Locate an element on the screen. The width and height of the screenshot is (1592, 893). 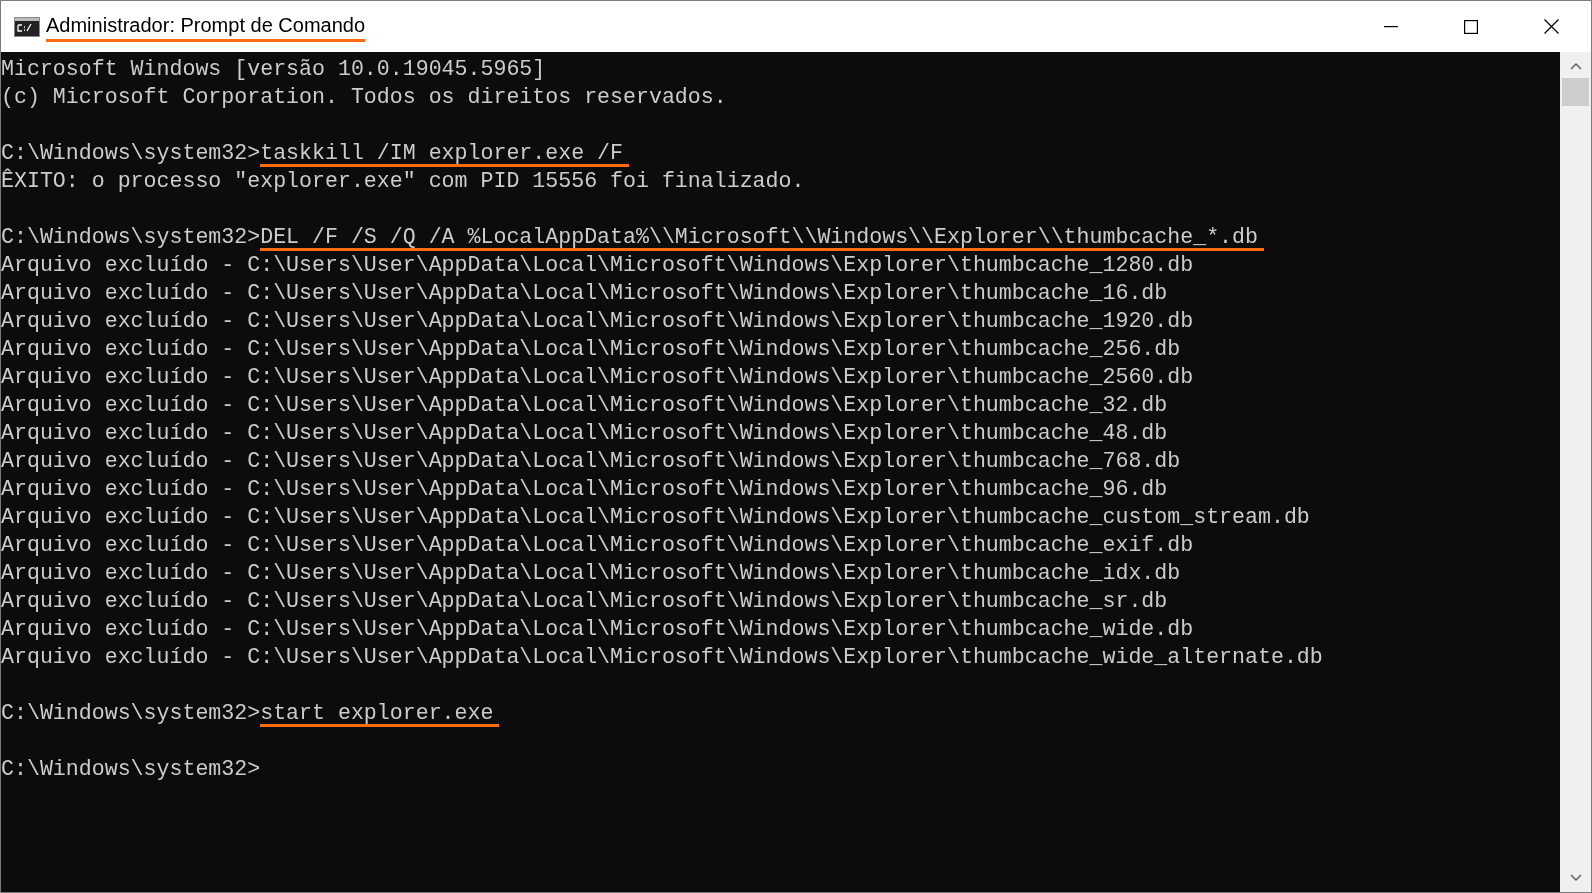
console-output-line: Arquivo excluído - C:\Users\User\AppData\Local\Microsoft\Windows\Explorer\thumbcache_1920.db is located at coordinates (597, 321).